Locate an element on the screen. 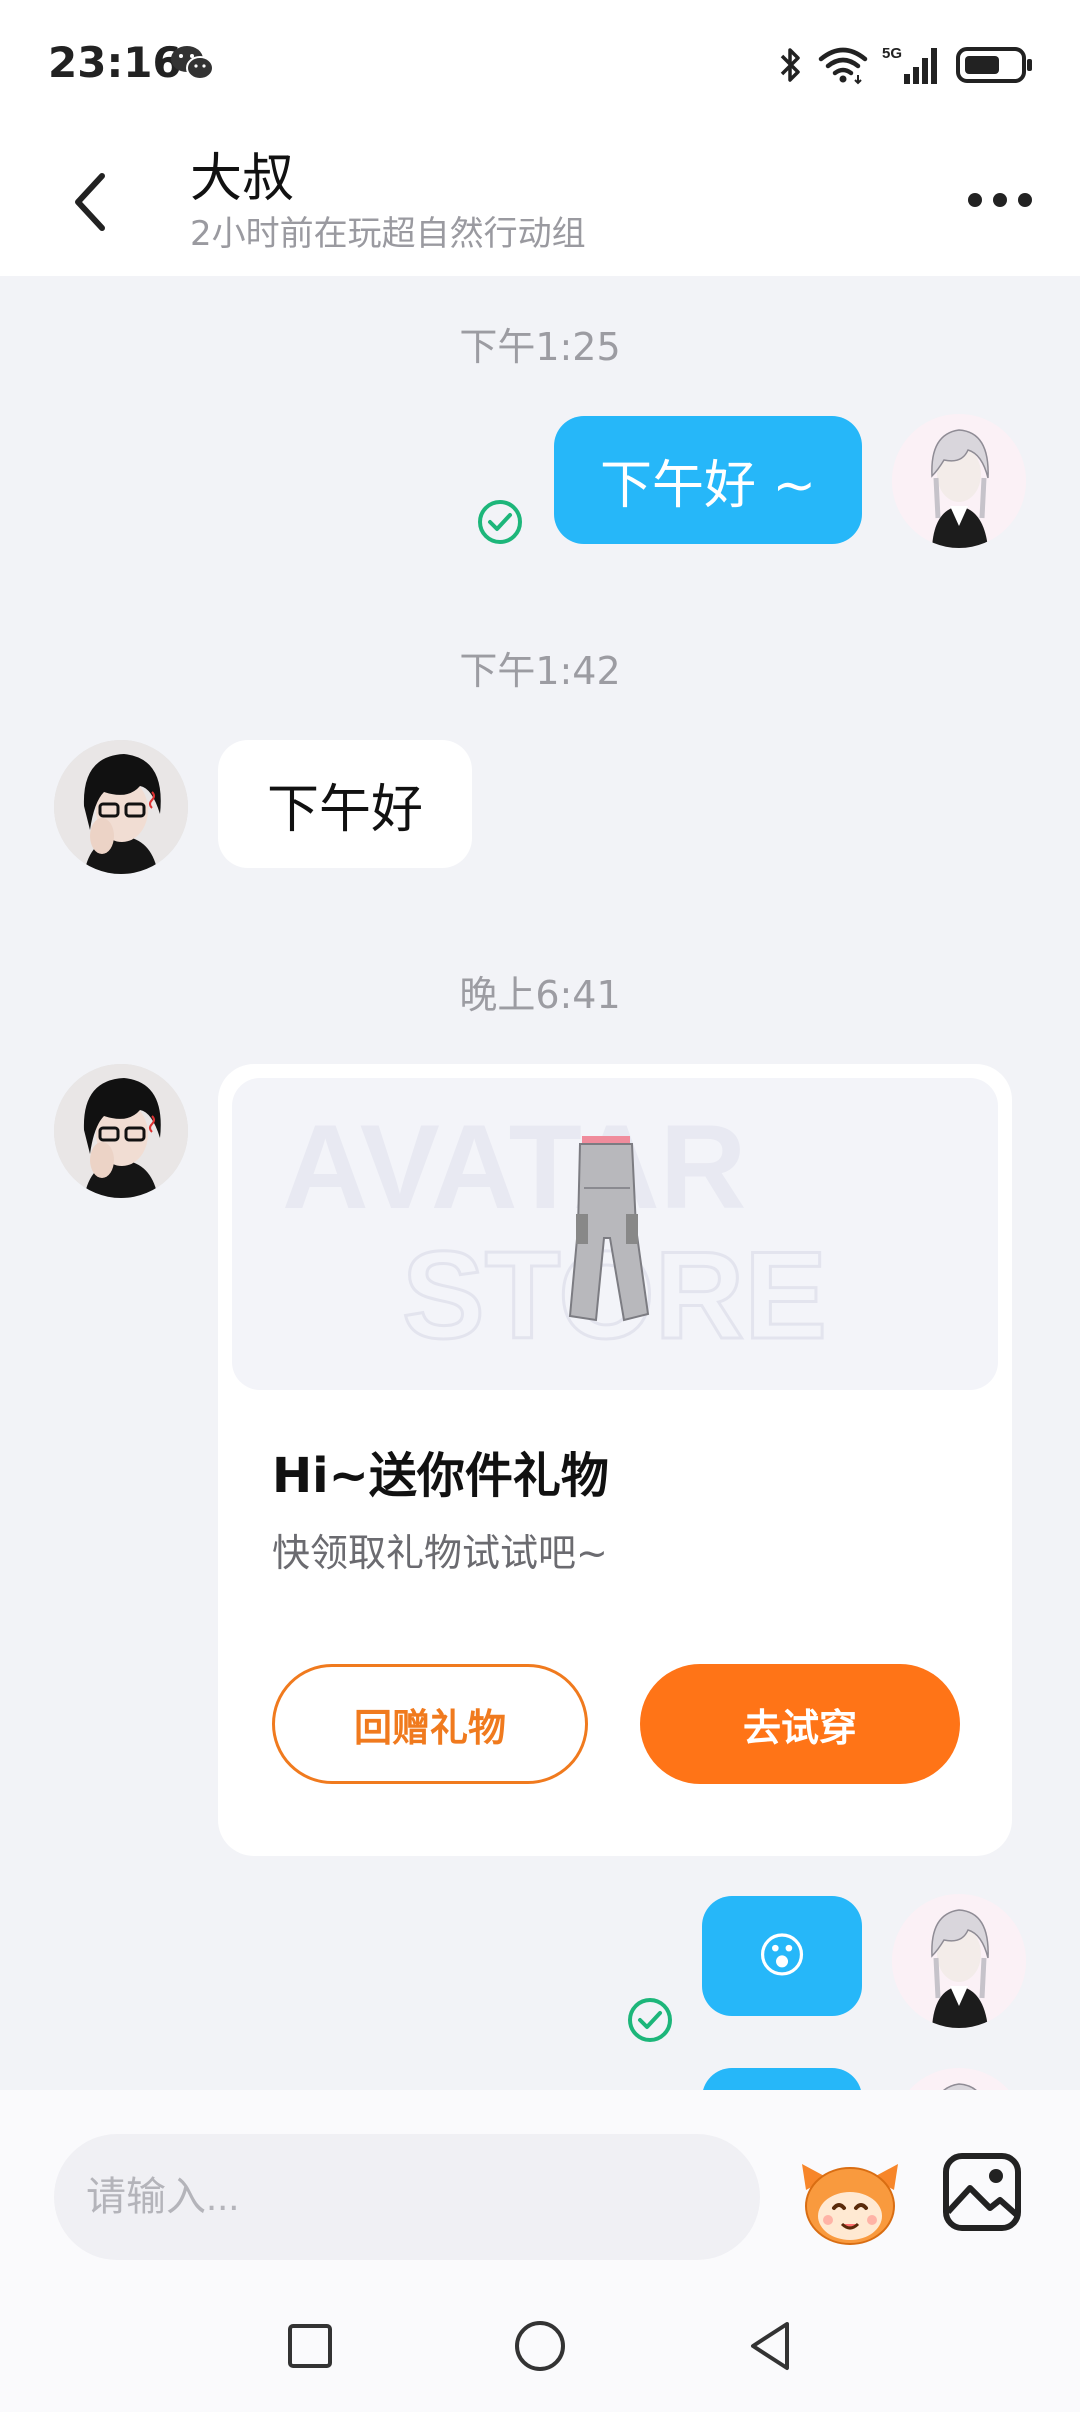  gift-banner: AVATAR STORE is located at coordinates (615, 1234).